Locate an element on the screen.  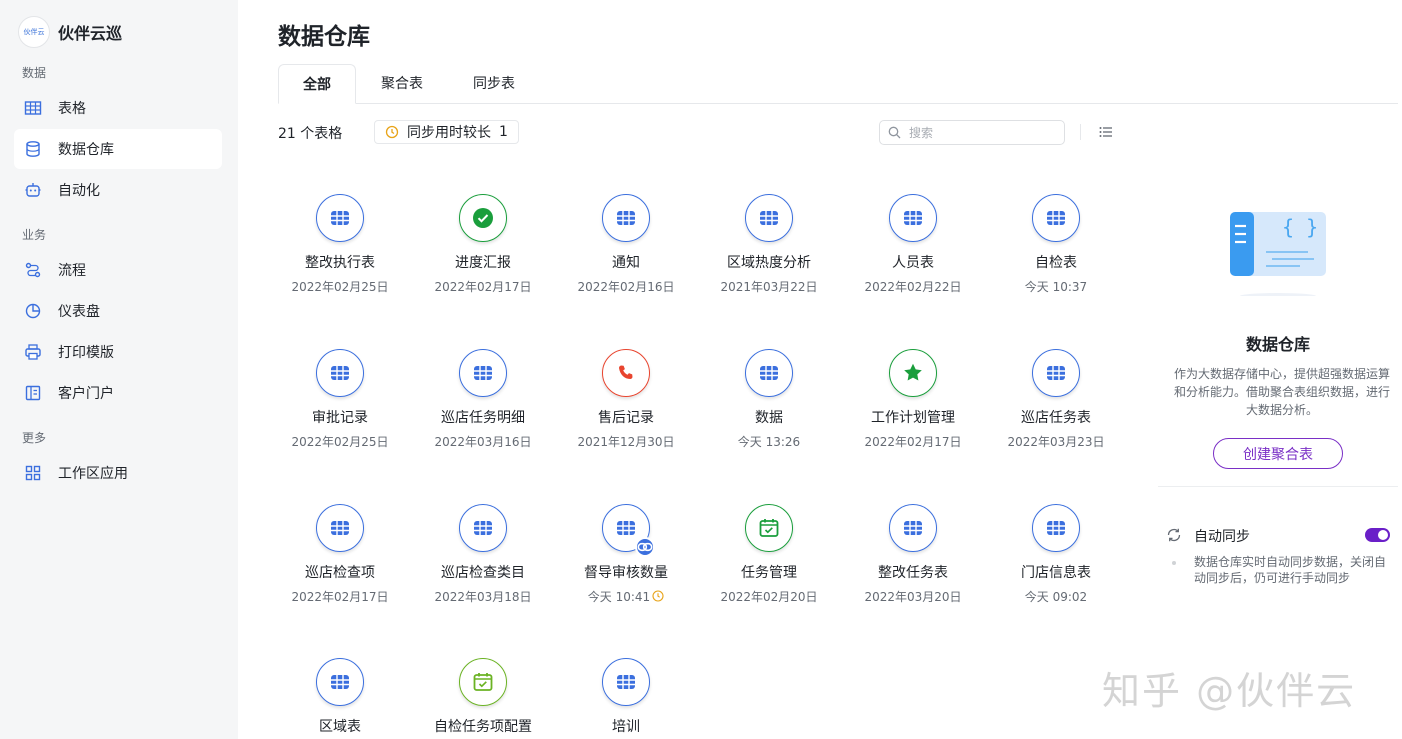
table-name: 审批记录 is located at coordinates (340, 418).